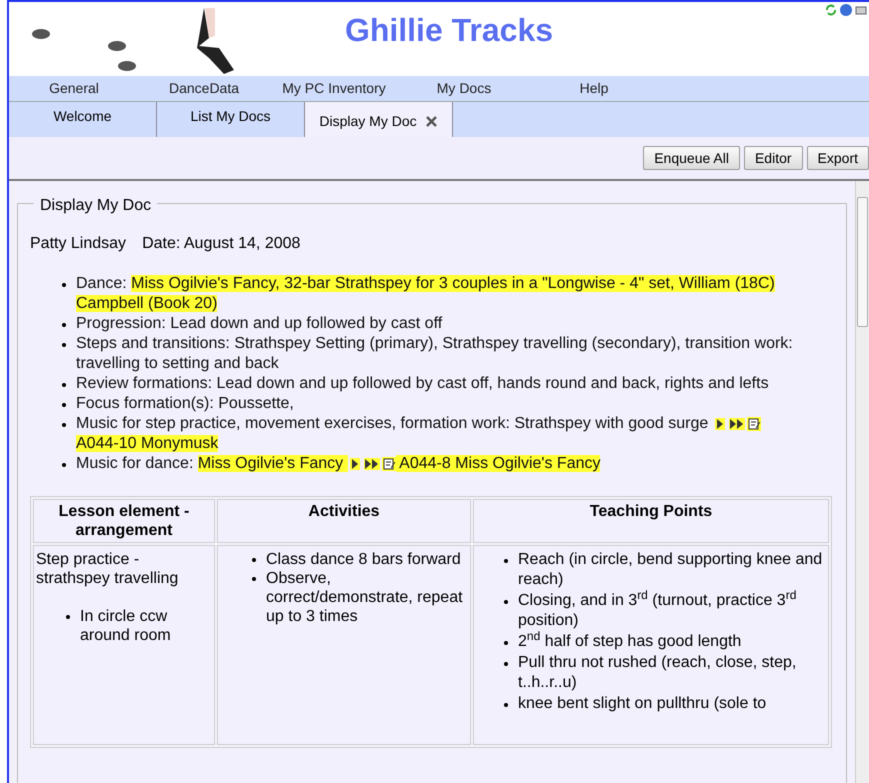  What do you see at coordinates (78, 244) in the screenshot?
I see `author-name: Patty Lindsay` at bounding box center [78, 244].